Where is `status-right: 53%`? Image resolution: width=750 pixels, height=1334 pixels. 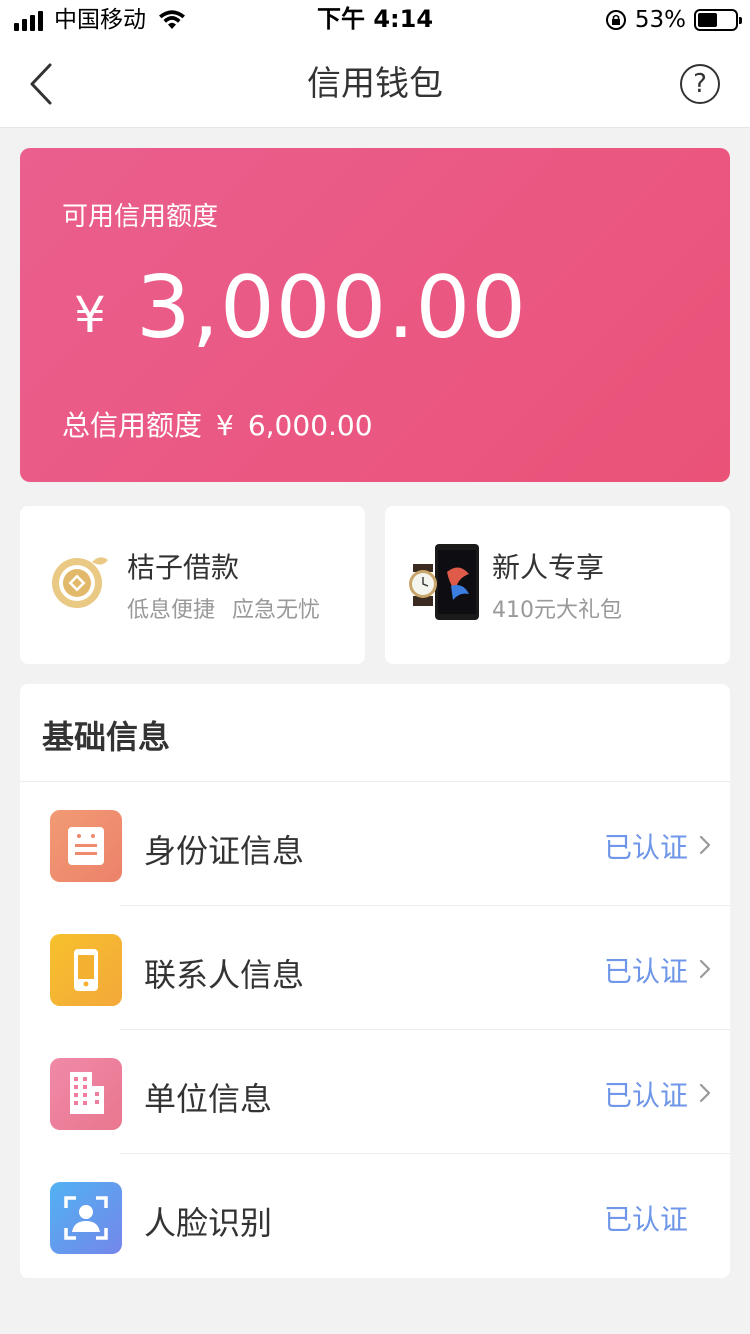 status-right: 53% is located at coordinates (673, 20).